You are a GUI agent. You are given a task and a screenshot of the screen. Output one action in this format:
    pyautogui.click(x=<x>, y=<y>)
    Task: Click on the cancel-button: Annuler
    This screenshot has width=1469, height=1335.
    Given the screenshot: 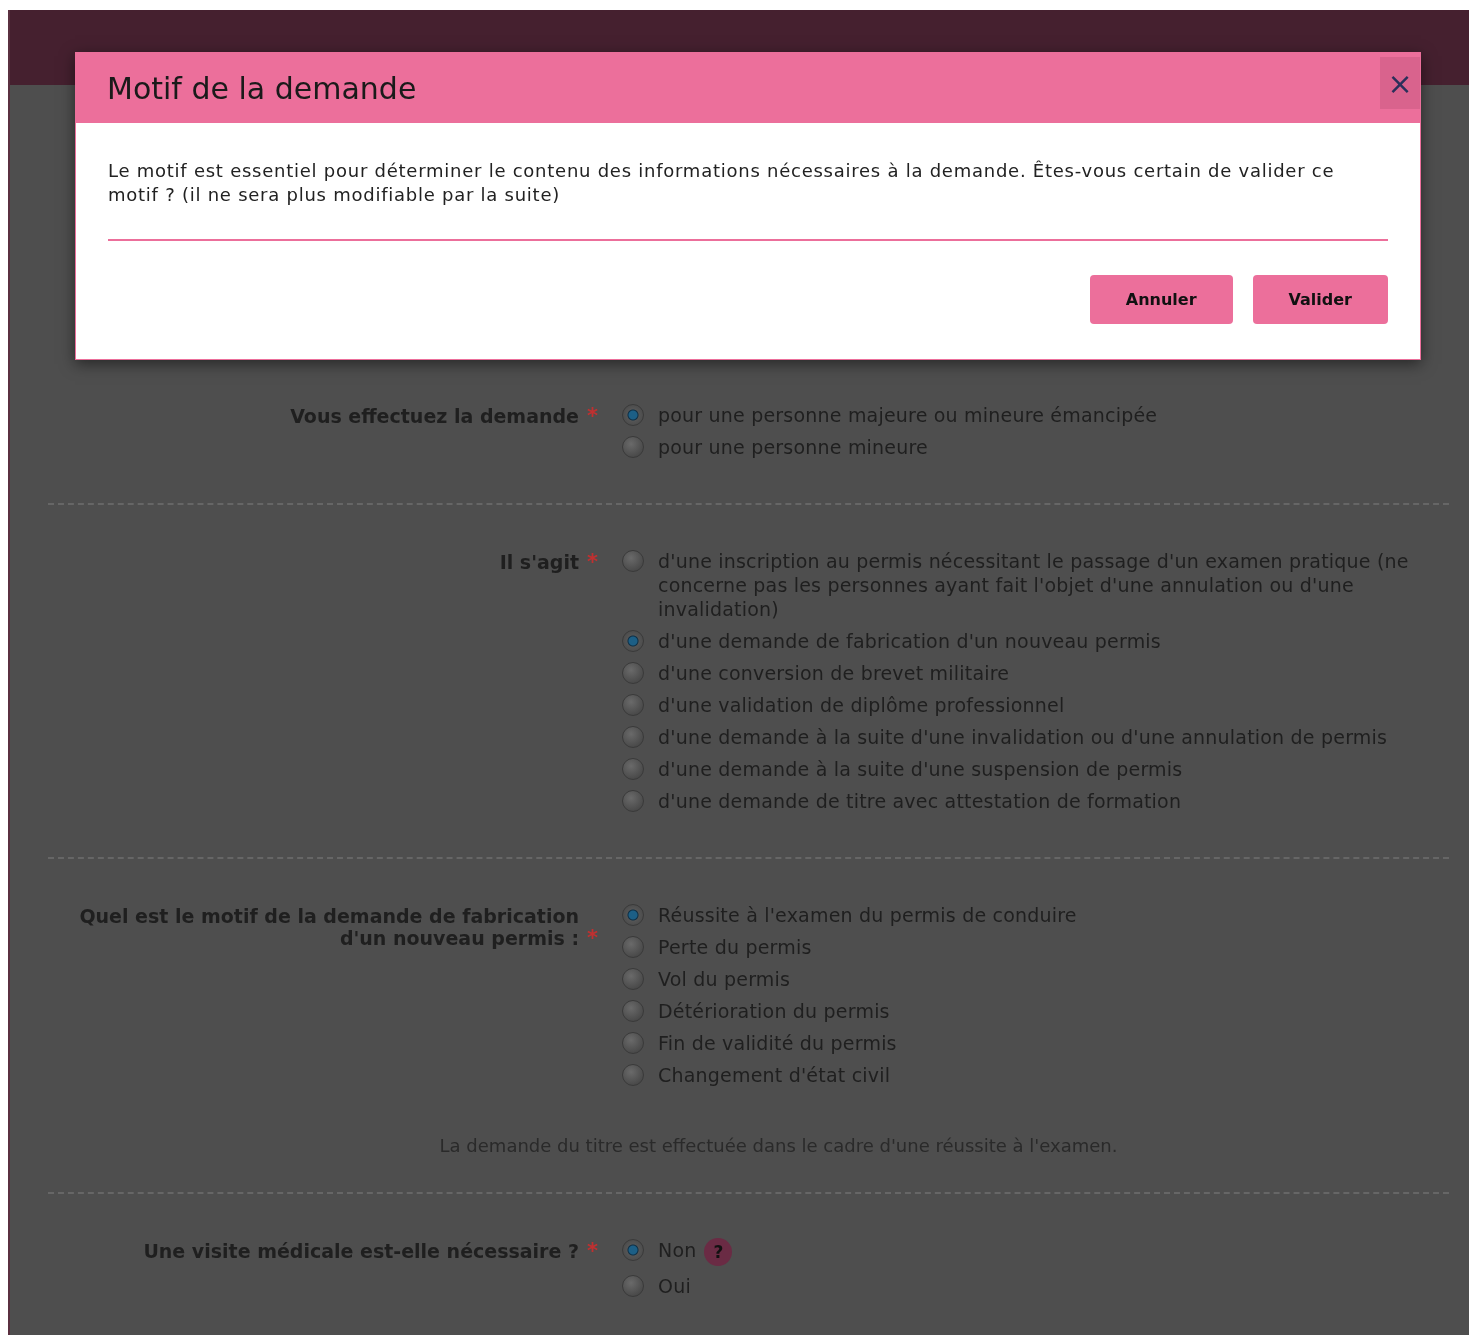 What is the action you would take?
    pyautogui.click(x=1161, y=299)
    